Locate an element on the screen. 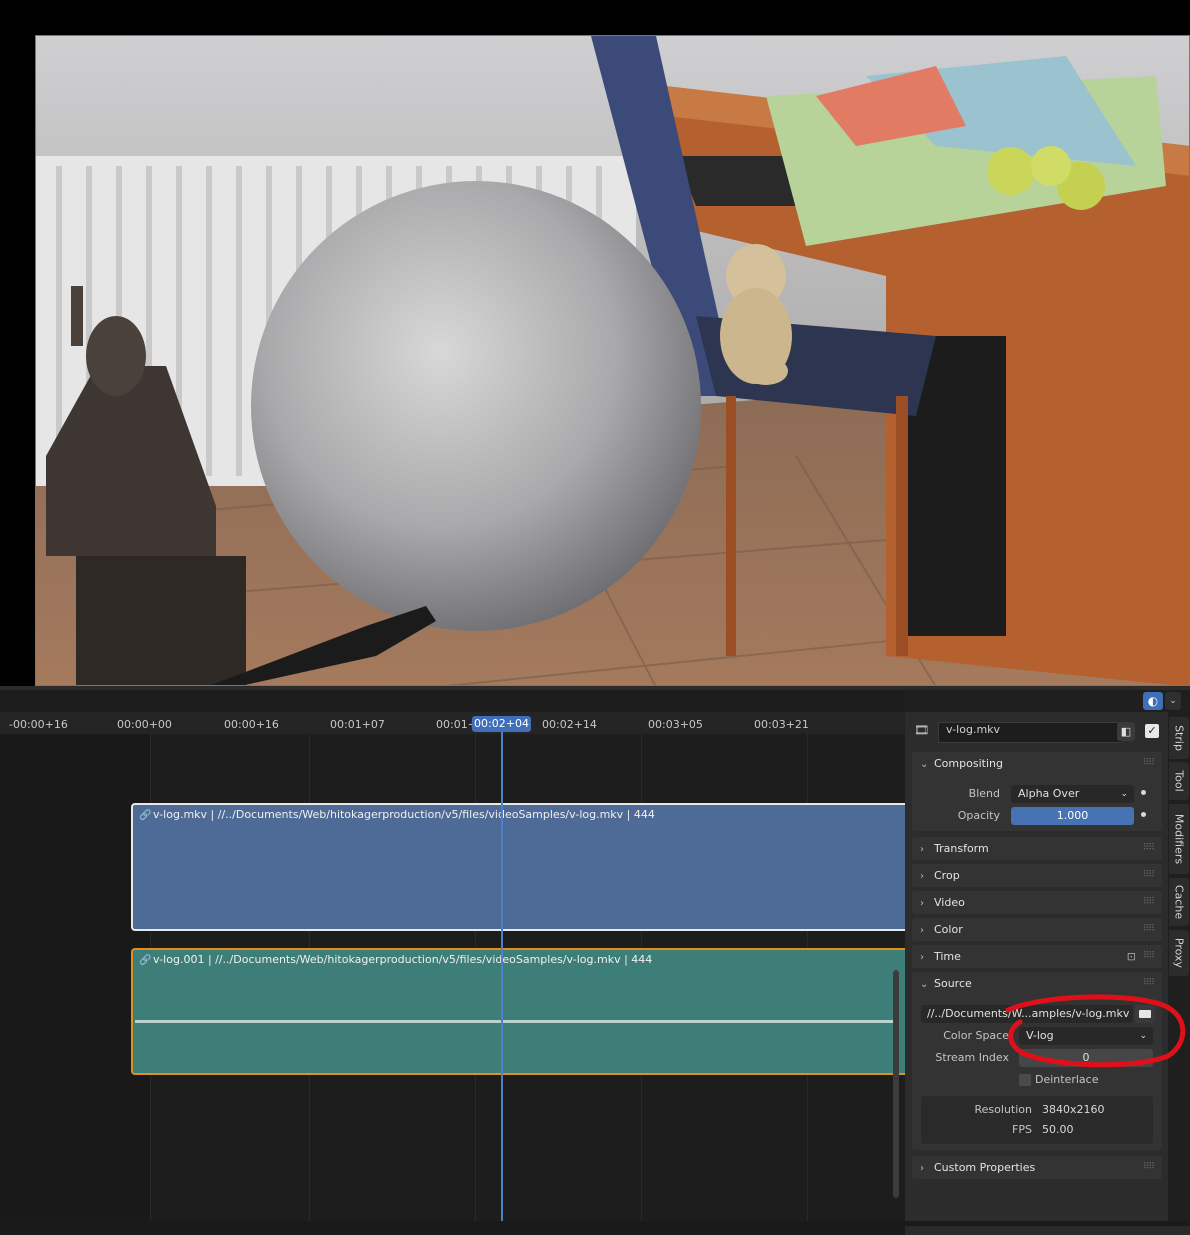  ruler-tick: 00:01+07 is located at coordinates (357, 724).